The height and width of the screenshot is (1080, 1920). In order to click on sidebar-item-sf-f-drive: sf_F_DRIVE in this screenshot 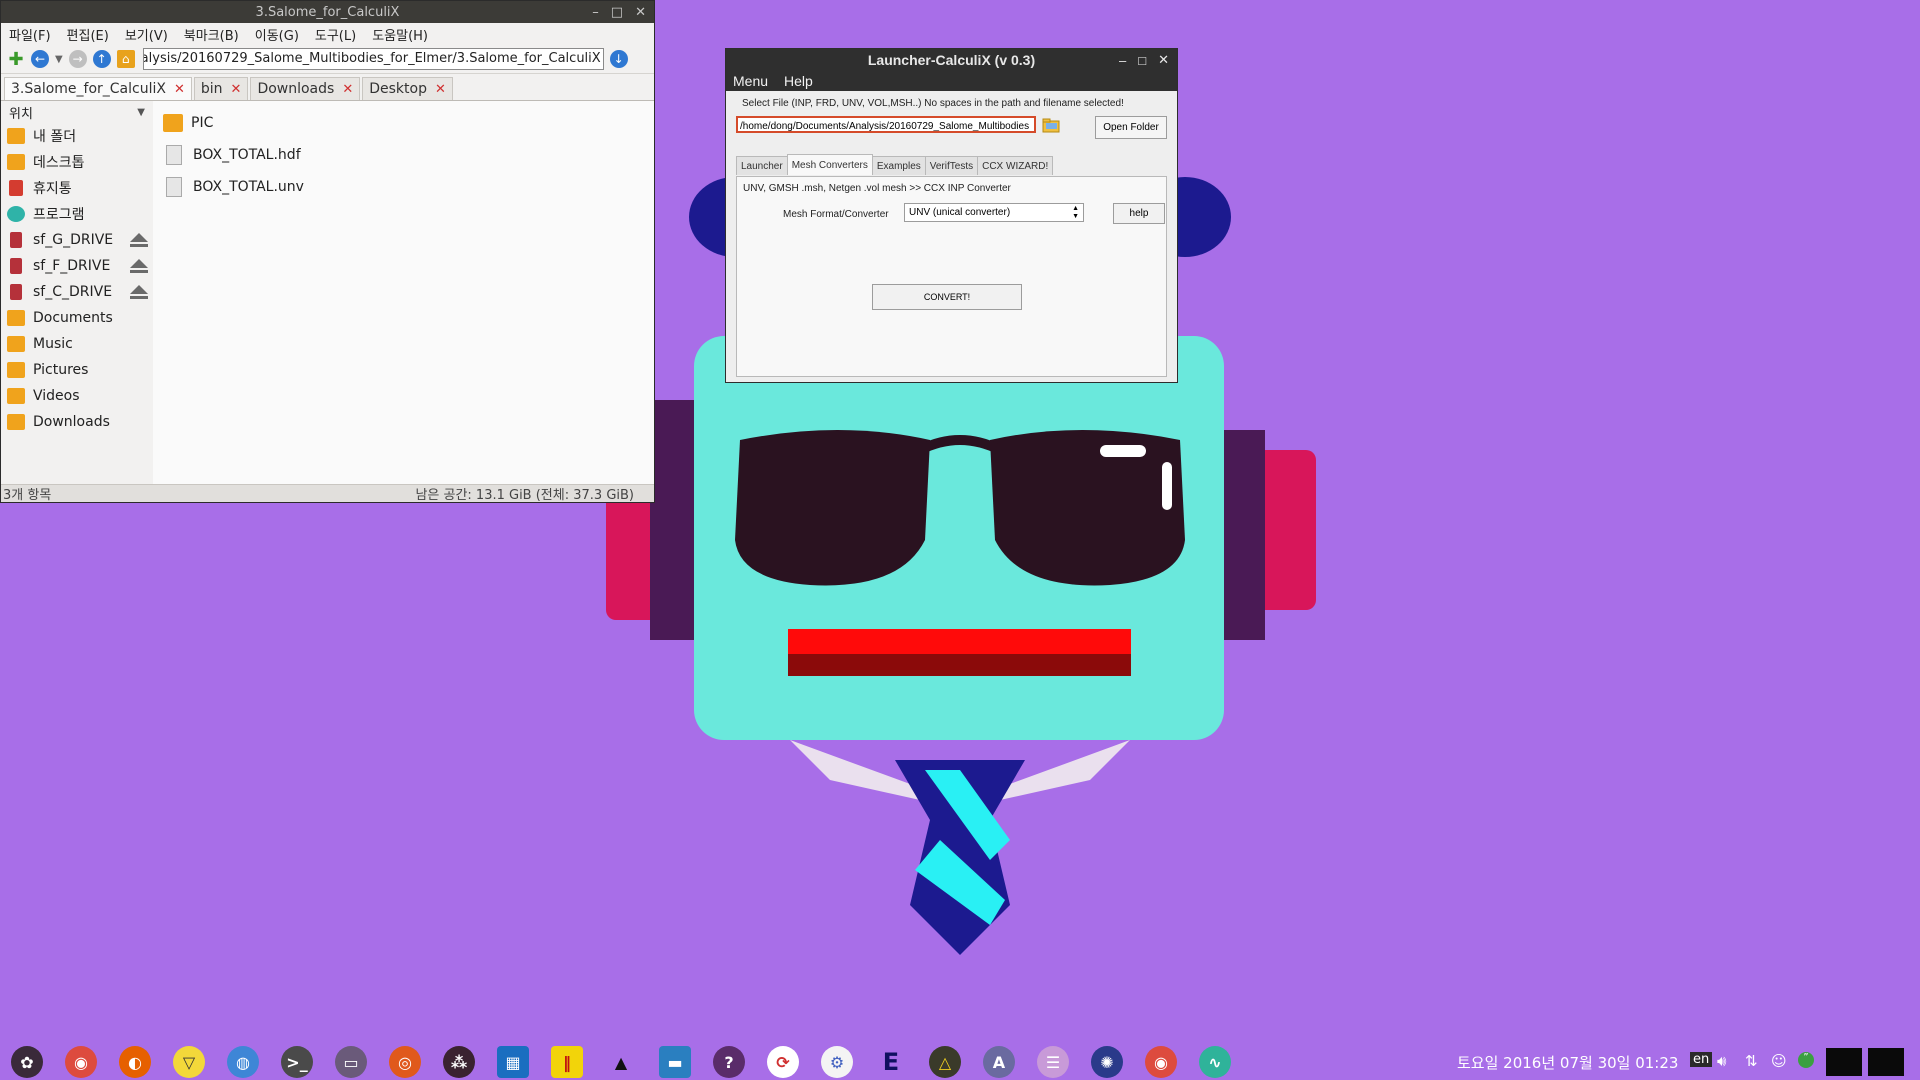, I will do `click(77, 266)`.